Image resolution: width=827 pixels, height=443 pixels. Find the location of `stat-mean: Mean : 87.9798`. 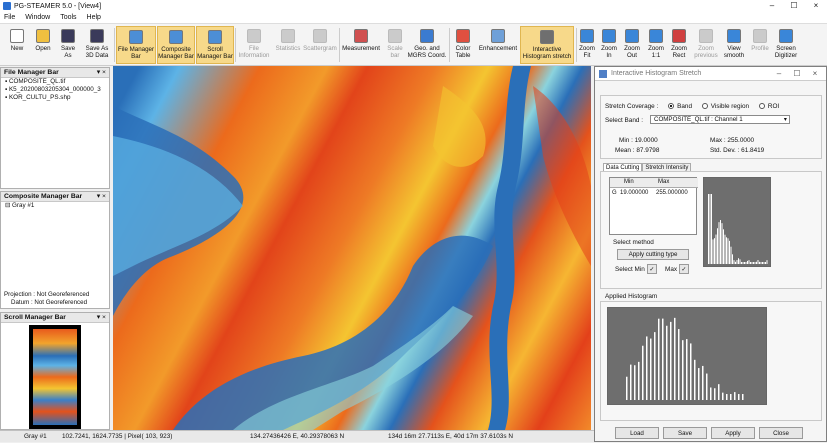

stat-mean: Mean : 87.9798 is located at coordinates (637, 150).